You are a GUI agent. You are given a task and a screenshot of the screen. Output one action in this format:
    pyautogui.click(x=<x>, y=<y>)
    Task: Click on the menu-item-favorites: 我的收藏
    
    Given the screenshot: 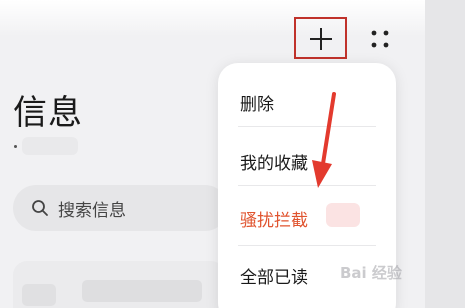 What is the action you would take?
    pyautogui.click(x=274, y=161)
    